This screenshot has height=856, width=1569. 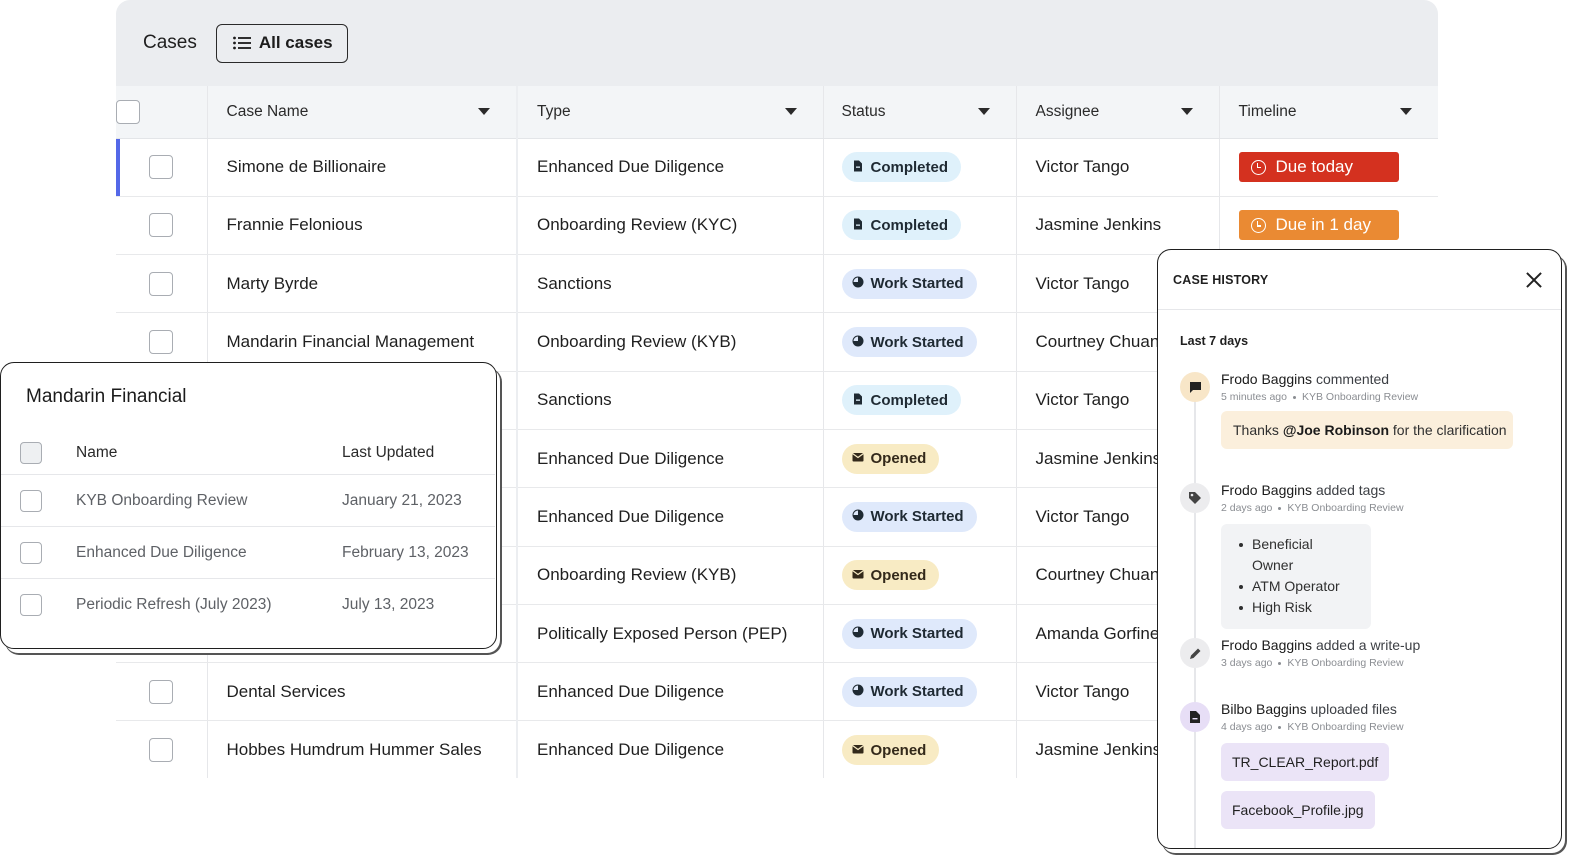 I want to click on pencil-icon, so click(x=1195, y=653).